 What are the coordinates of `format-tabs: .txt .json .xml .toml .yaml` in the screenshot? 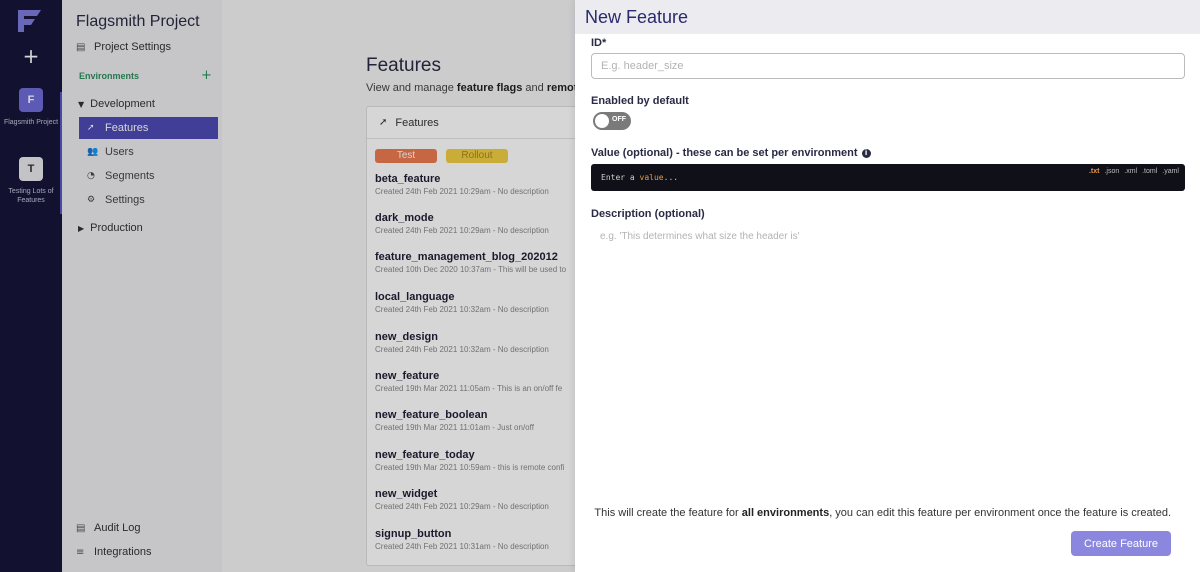 It's located at (1134, 171).